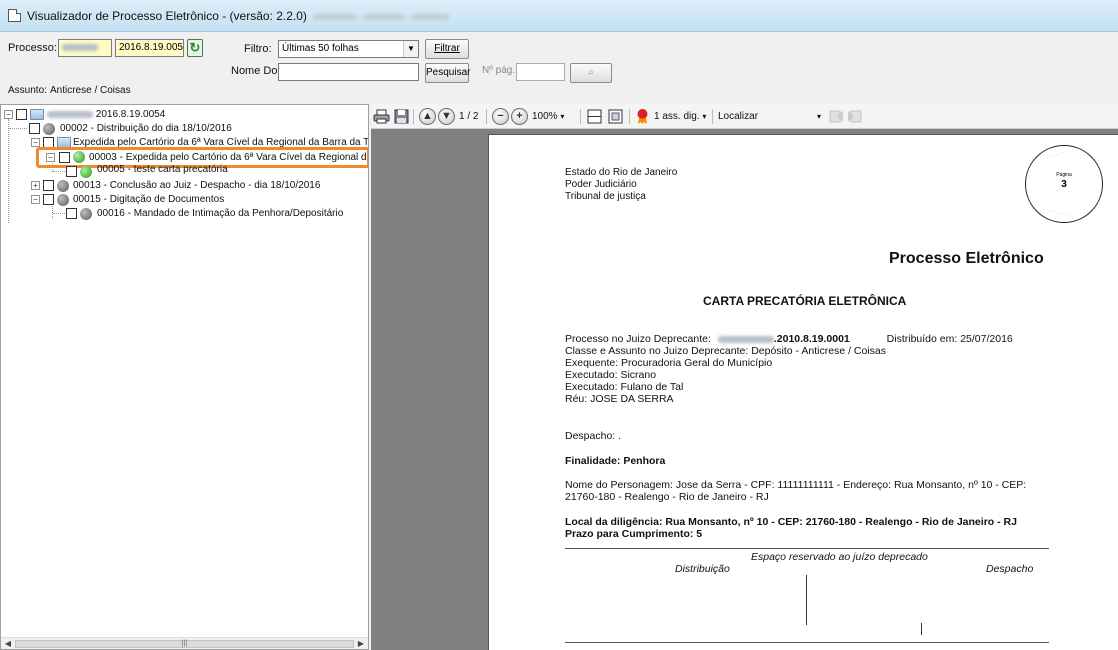 The height and width of the screenshot is (650, 1118). I want to click on find-previous-icon, so click(836, 116).